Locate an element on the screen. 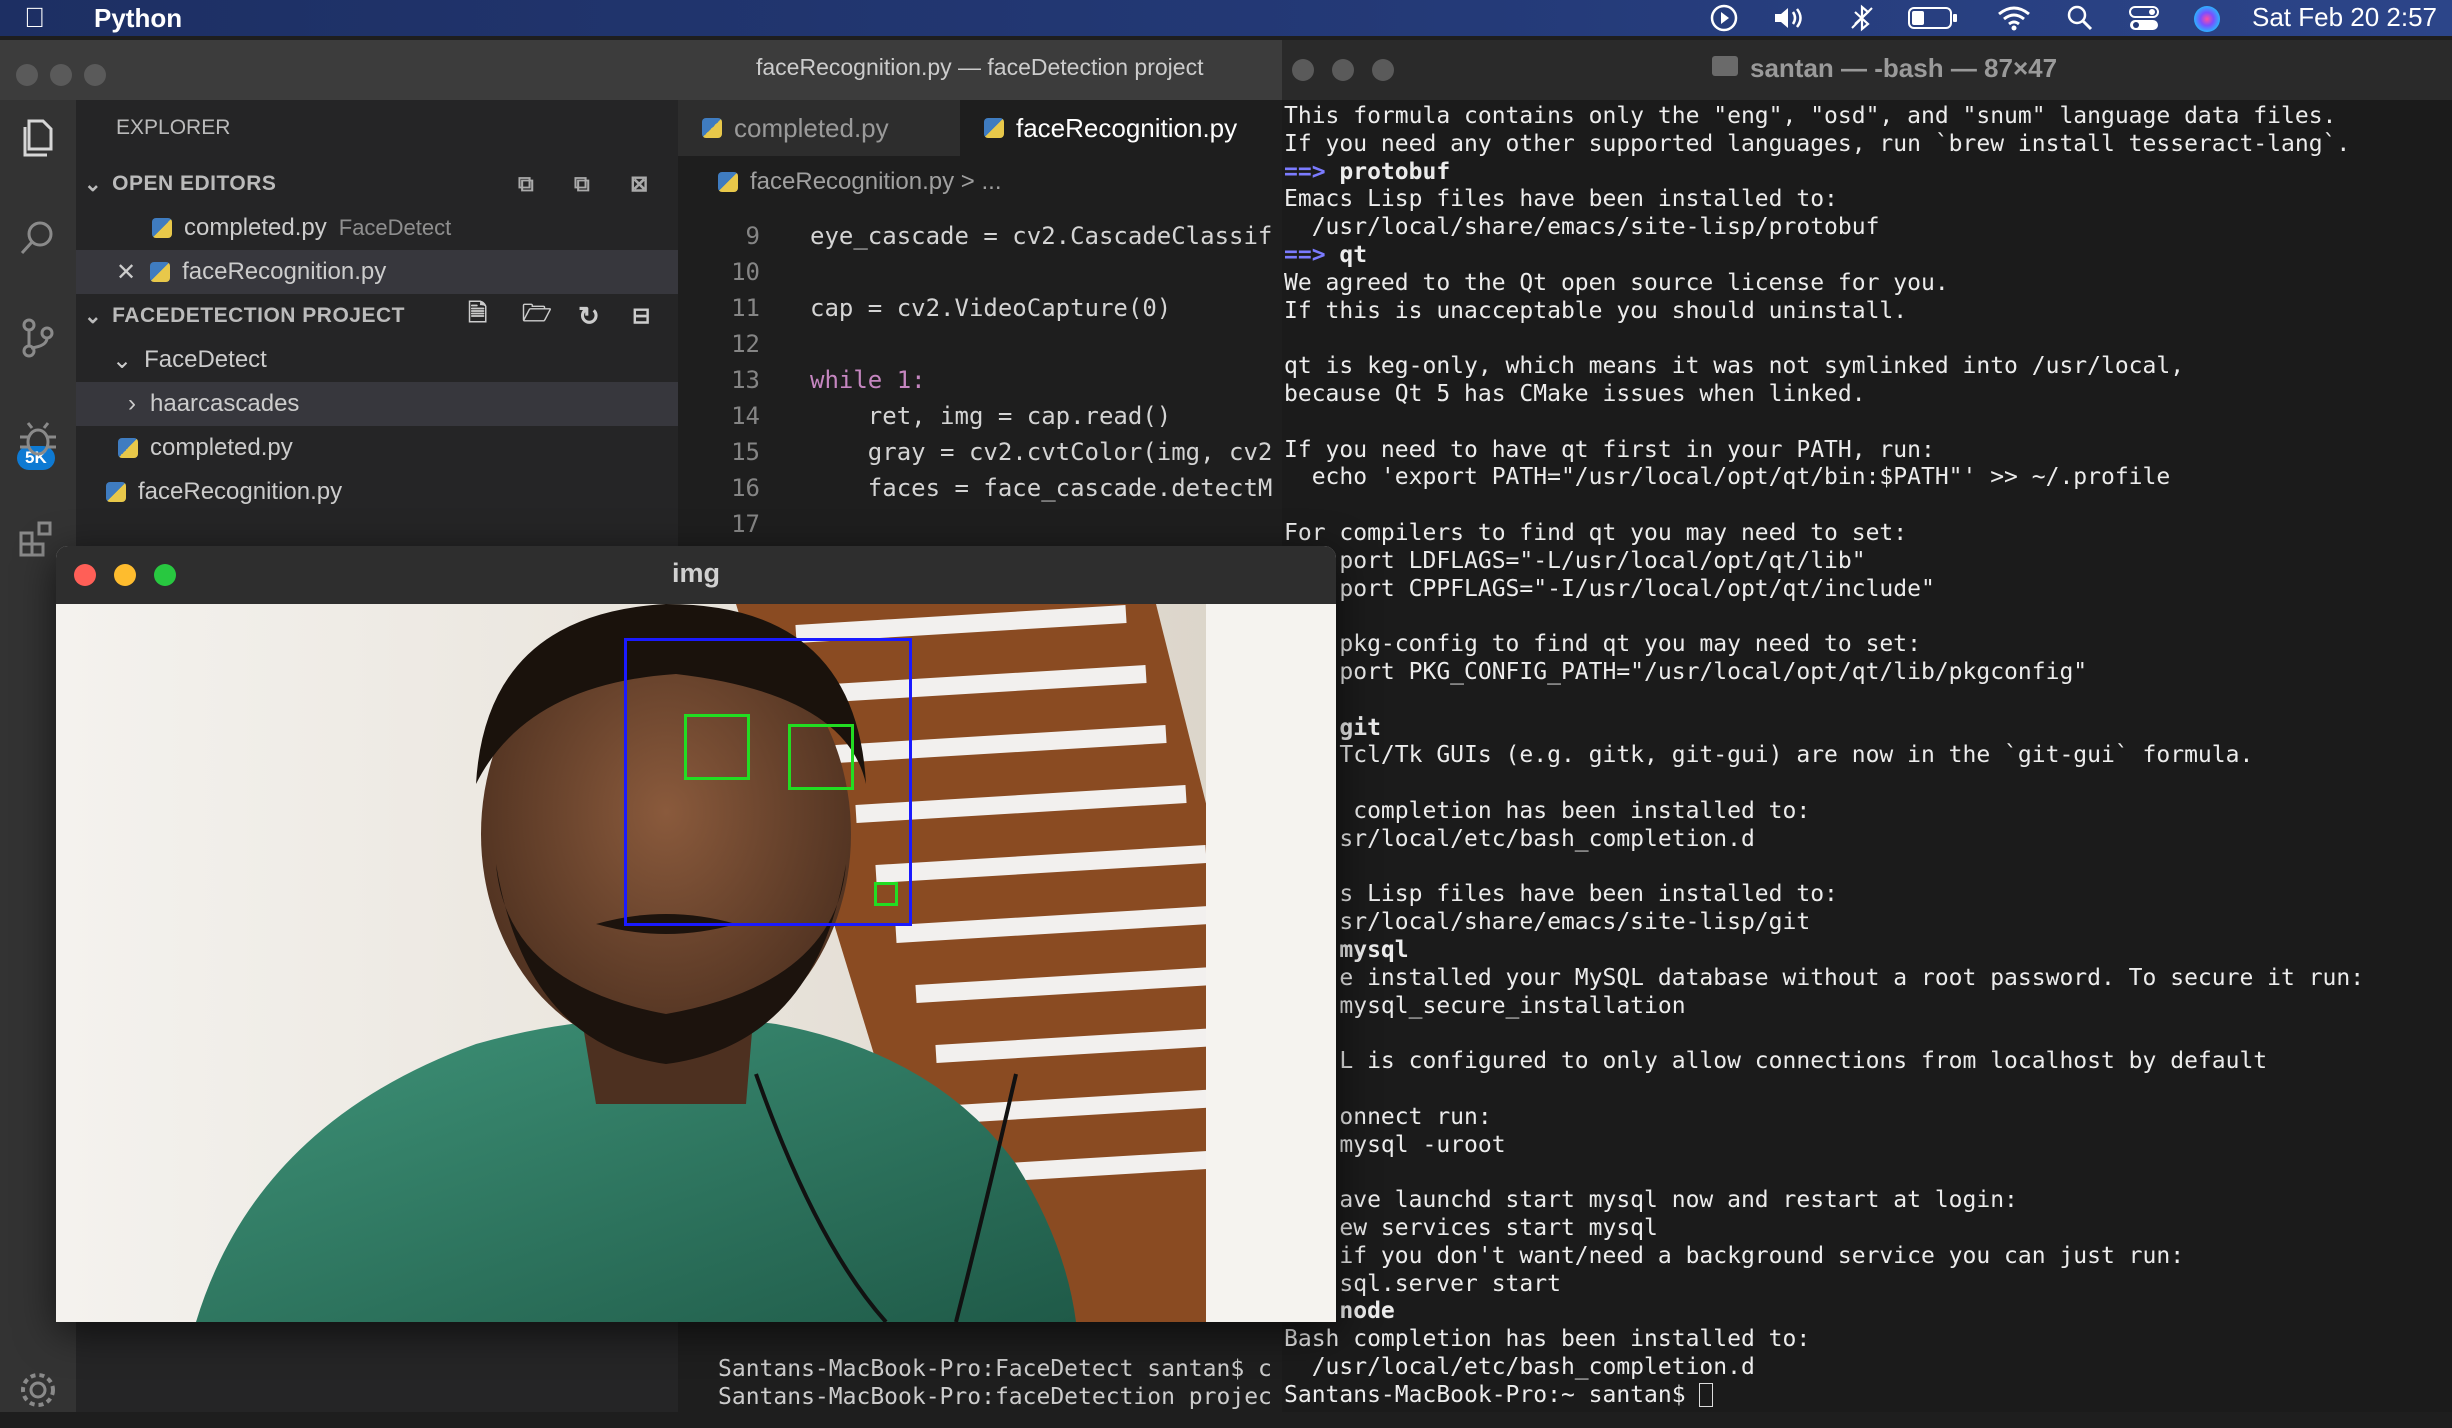  code-line: ret, img = cap.read() is located at coordinates (990, 416).